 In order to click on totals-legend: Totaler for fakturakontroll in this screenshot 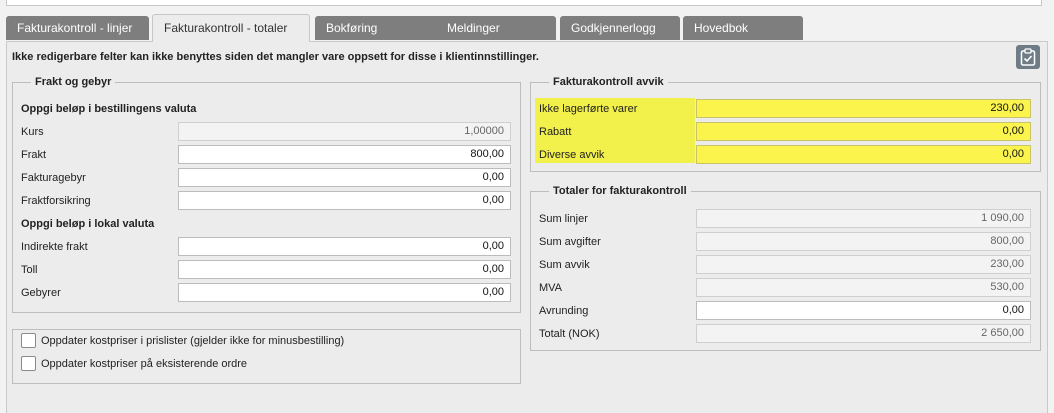, I will do `click(620, 191)`.